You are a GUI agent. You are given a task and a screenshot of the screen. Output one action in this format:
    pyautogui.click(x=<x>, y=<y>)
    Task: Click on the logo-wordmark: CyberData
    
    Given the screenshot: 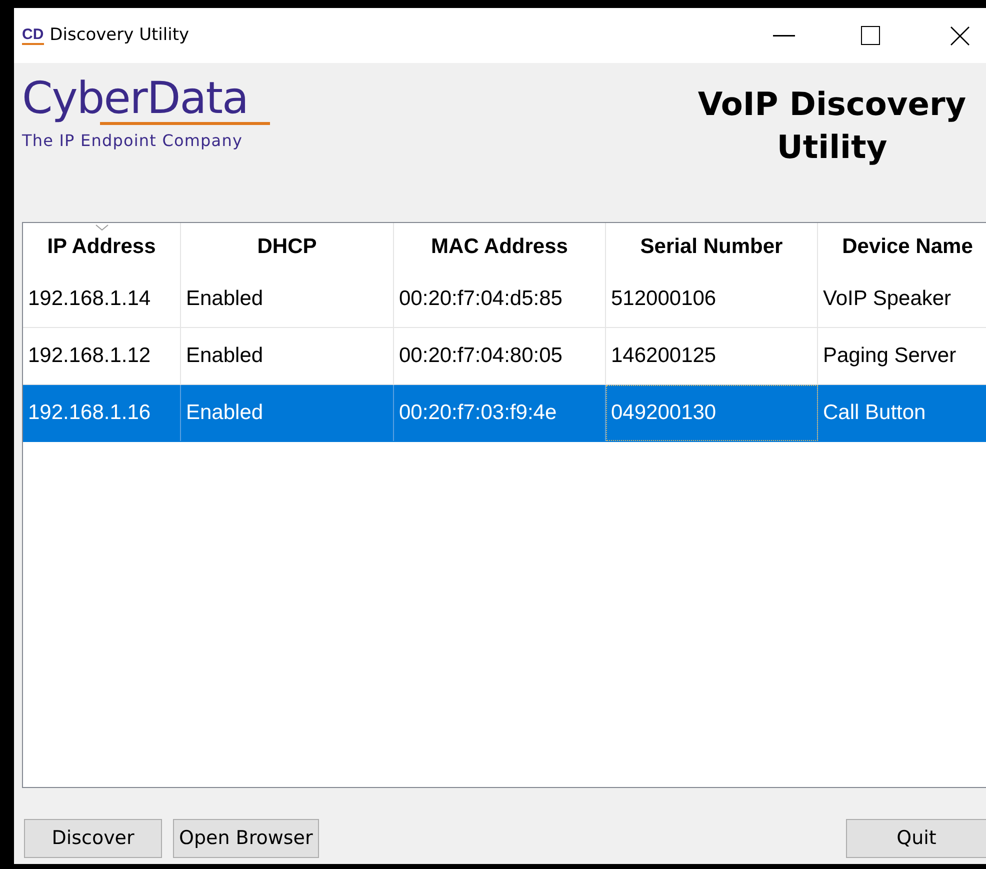 What is the action you would take?
    pyautogui.click(x=135, y=99)
    